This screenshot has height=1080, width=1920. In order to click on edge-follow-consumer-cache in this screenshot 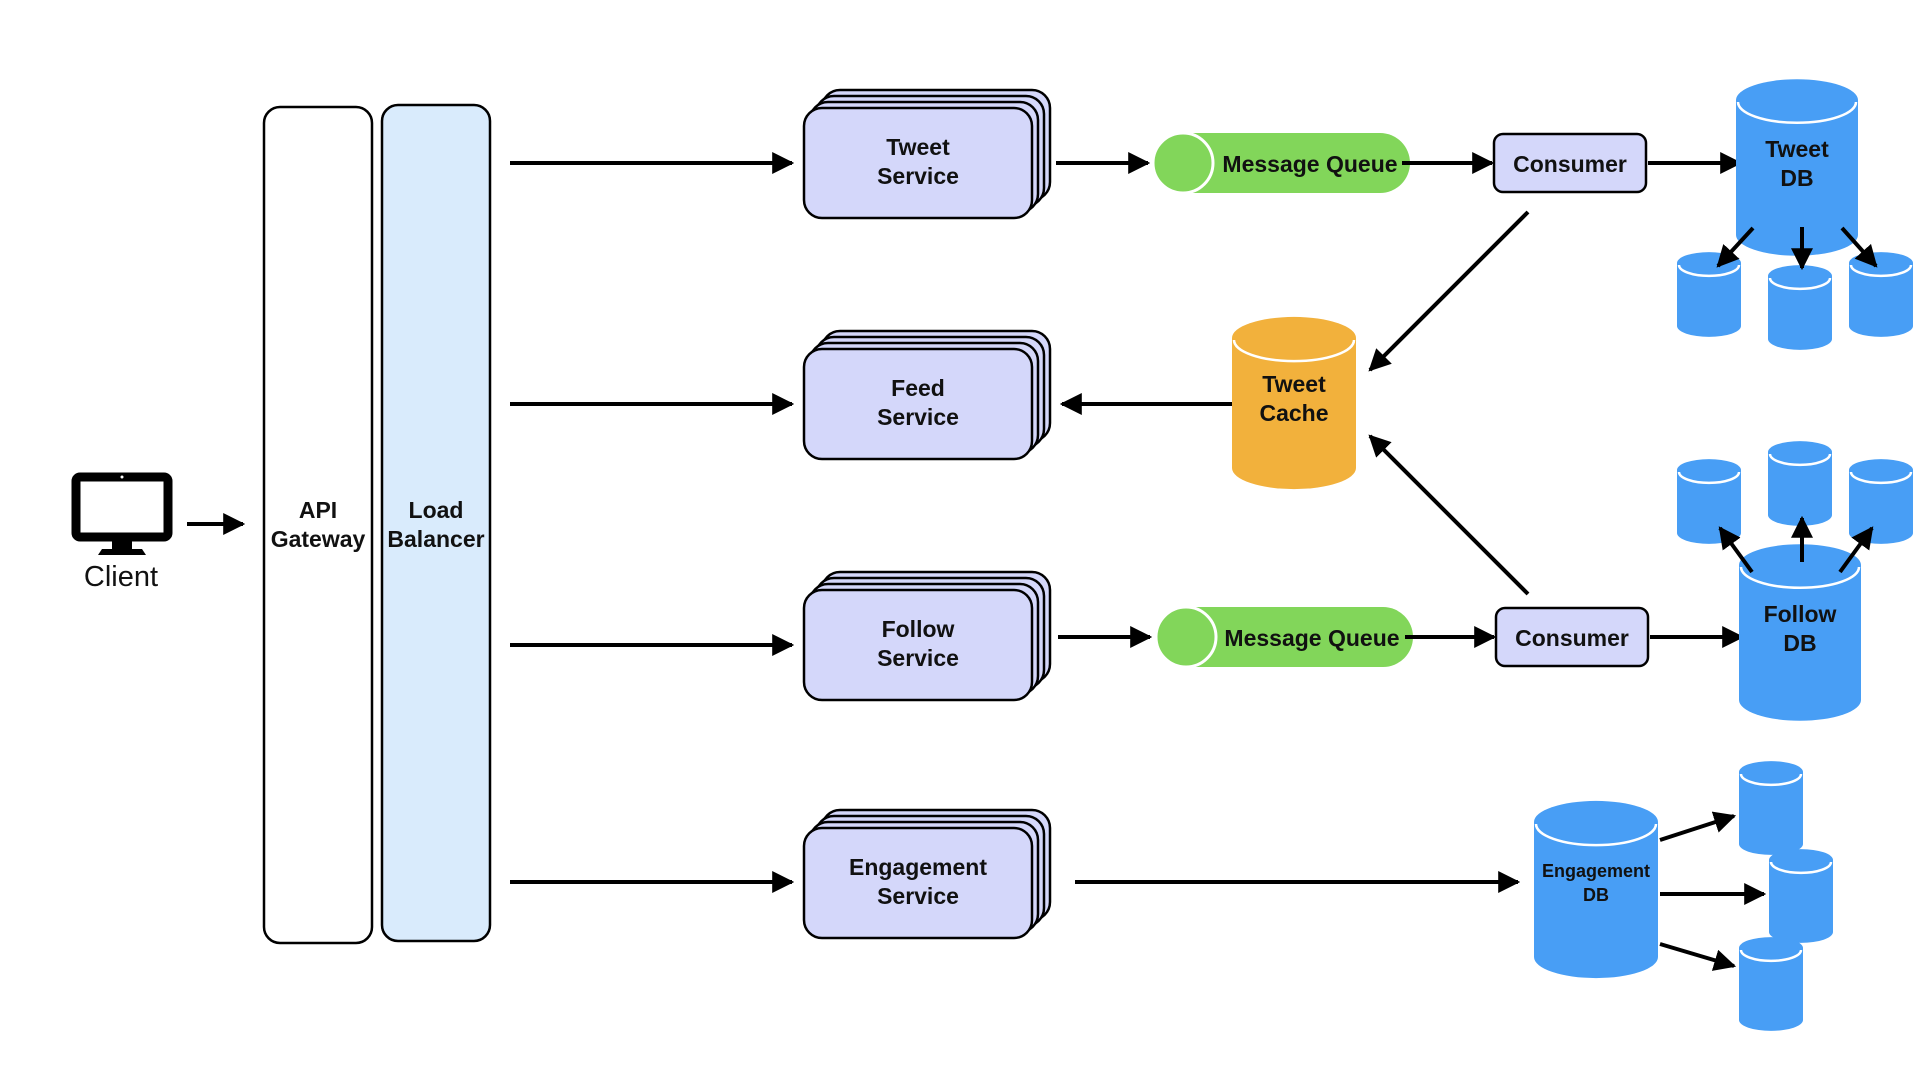, I will do `click(1449, 515)`.